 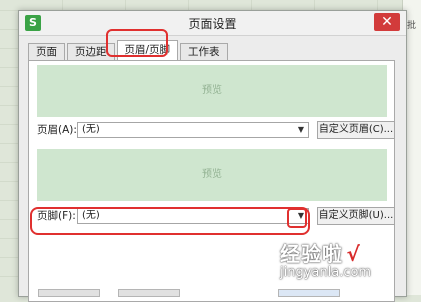 What do you see at coordinates (91, 129) in the screenshot?
I see `header-select-value: (无)` at bounding box center [91, 129].